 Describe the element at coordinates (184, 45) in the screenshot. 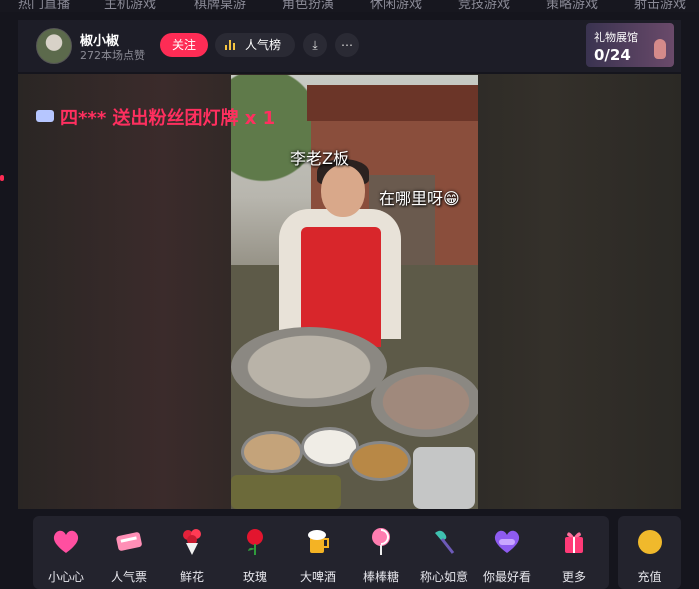

I see `follow-button: 关注` at that location.